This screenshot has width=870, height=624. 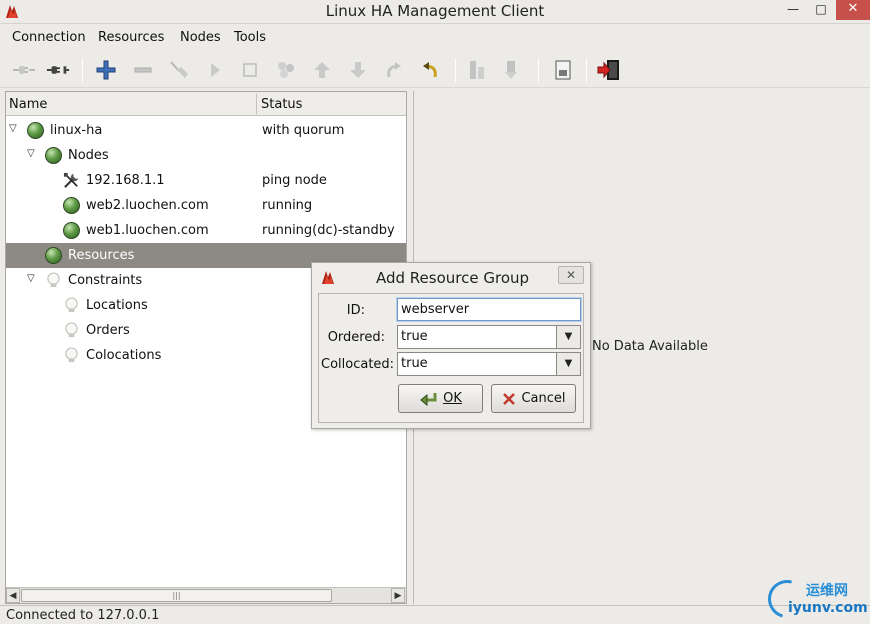 I want to click on tree-header: Name Status, so click(x=206, y=104).